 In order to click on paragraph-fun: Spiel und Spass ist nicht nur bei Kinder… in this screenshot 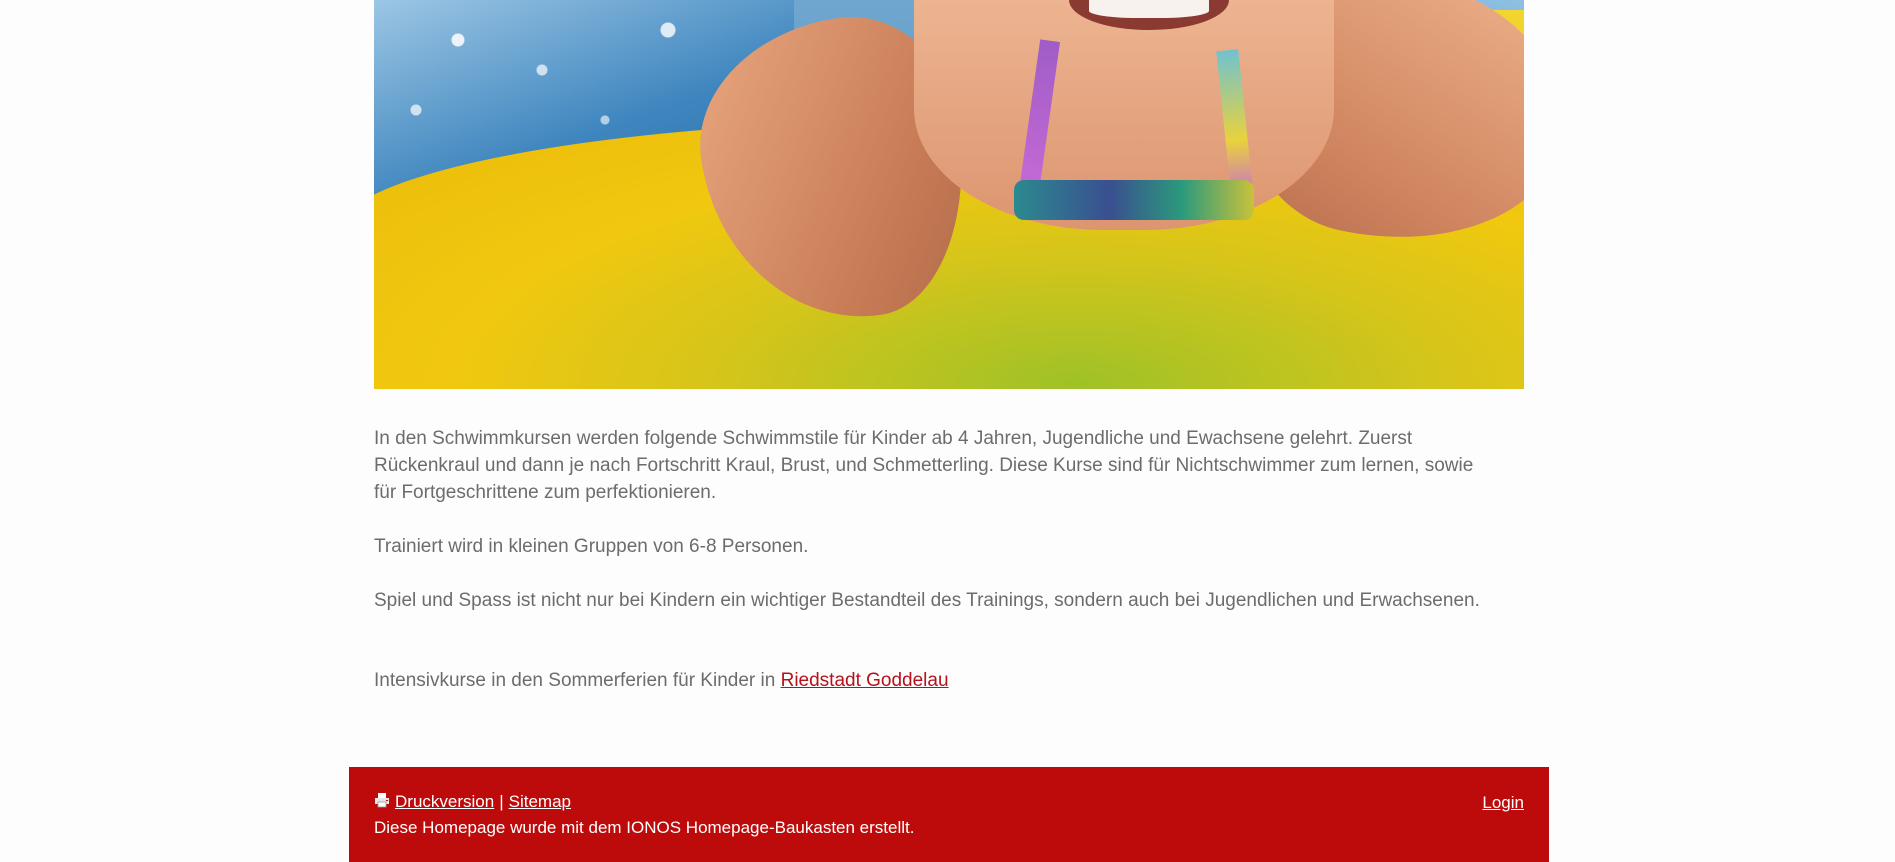, I will do `click(927, 600)`.